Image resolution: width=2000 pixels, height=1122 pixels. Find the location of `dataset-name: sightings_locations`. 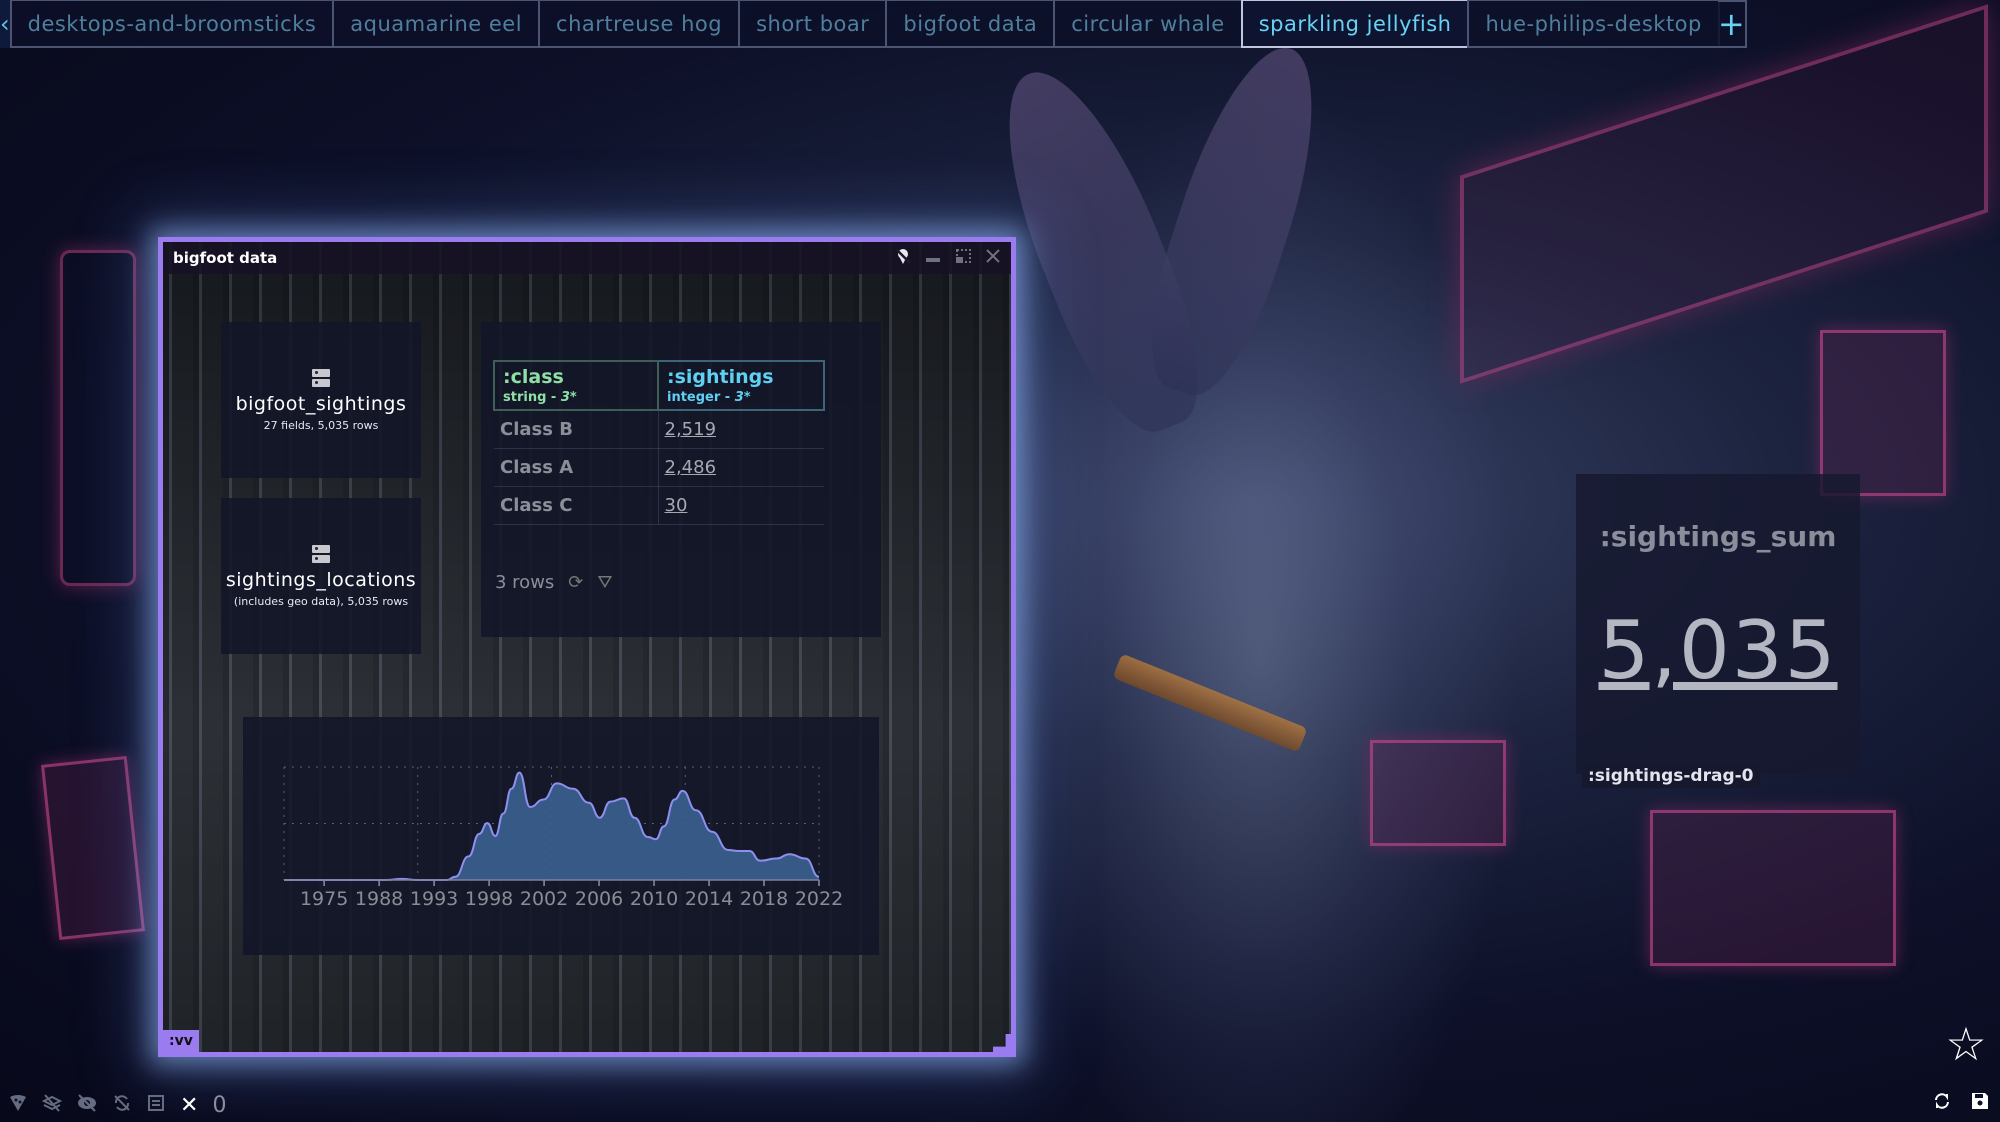

dataset-name: sightings_locations is located at coordinates (321, 579).